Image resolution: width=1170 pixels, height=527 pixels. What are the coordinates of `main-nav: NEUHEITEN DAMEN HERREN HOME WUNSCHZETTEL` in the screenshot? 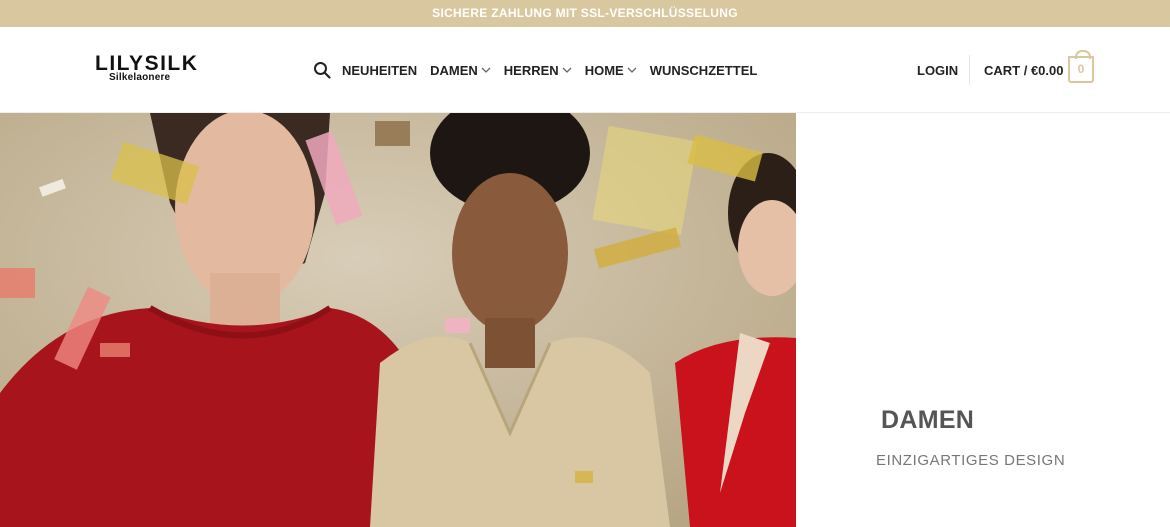 It's located at (556, 70).